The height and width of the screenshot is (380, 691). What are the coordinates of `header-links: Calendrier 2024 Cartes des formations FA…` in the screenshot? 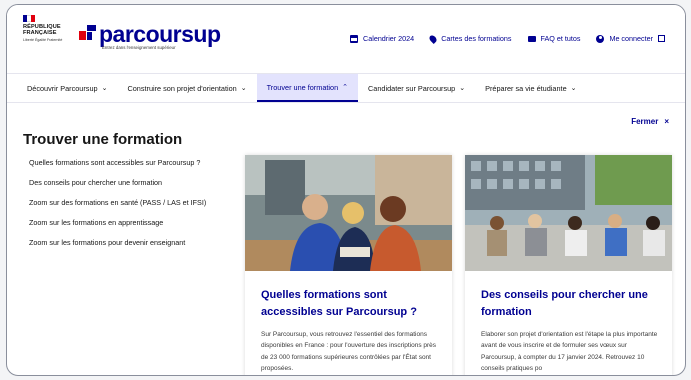 It's located at (507, 38).